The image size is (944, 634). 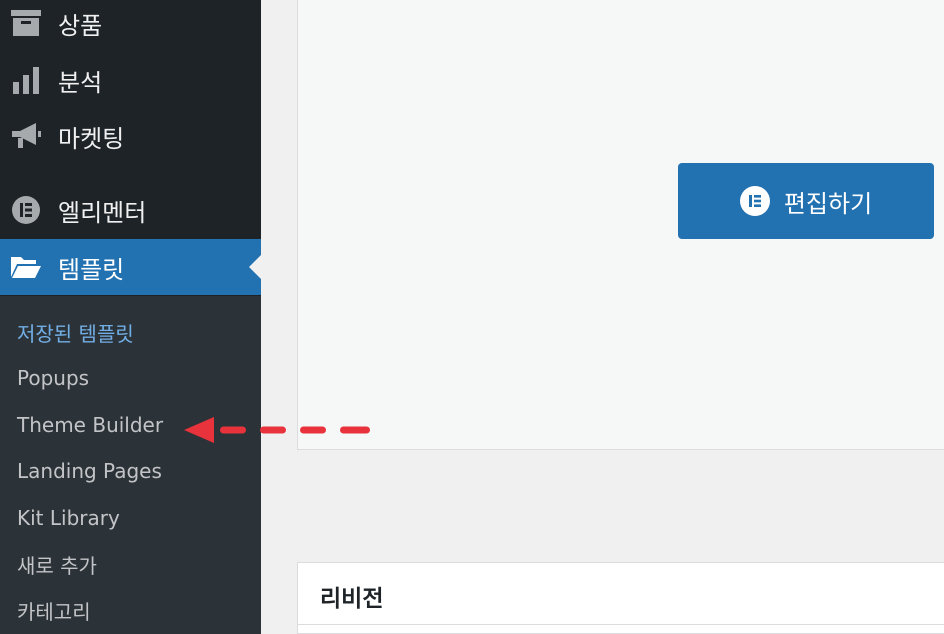 I want to click on submenu-theme-builder: Theme Builder, so click(x=90, y=425).